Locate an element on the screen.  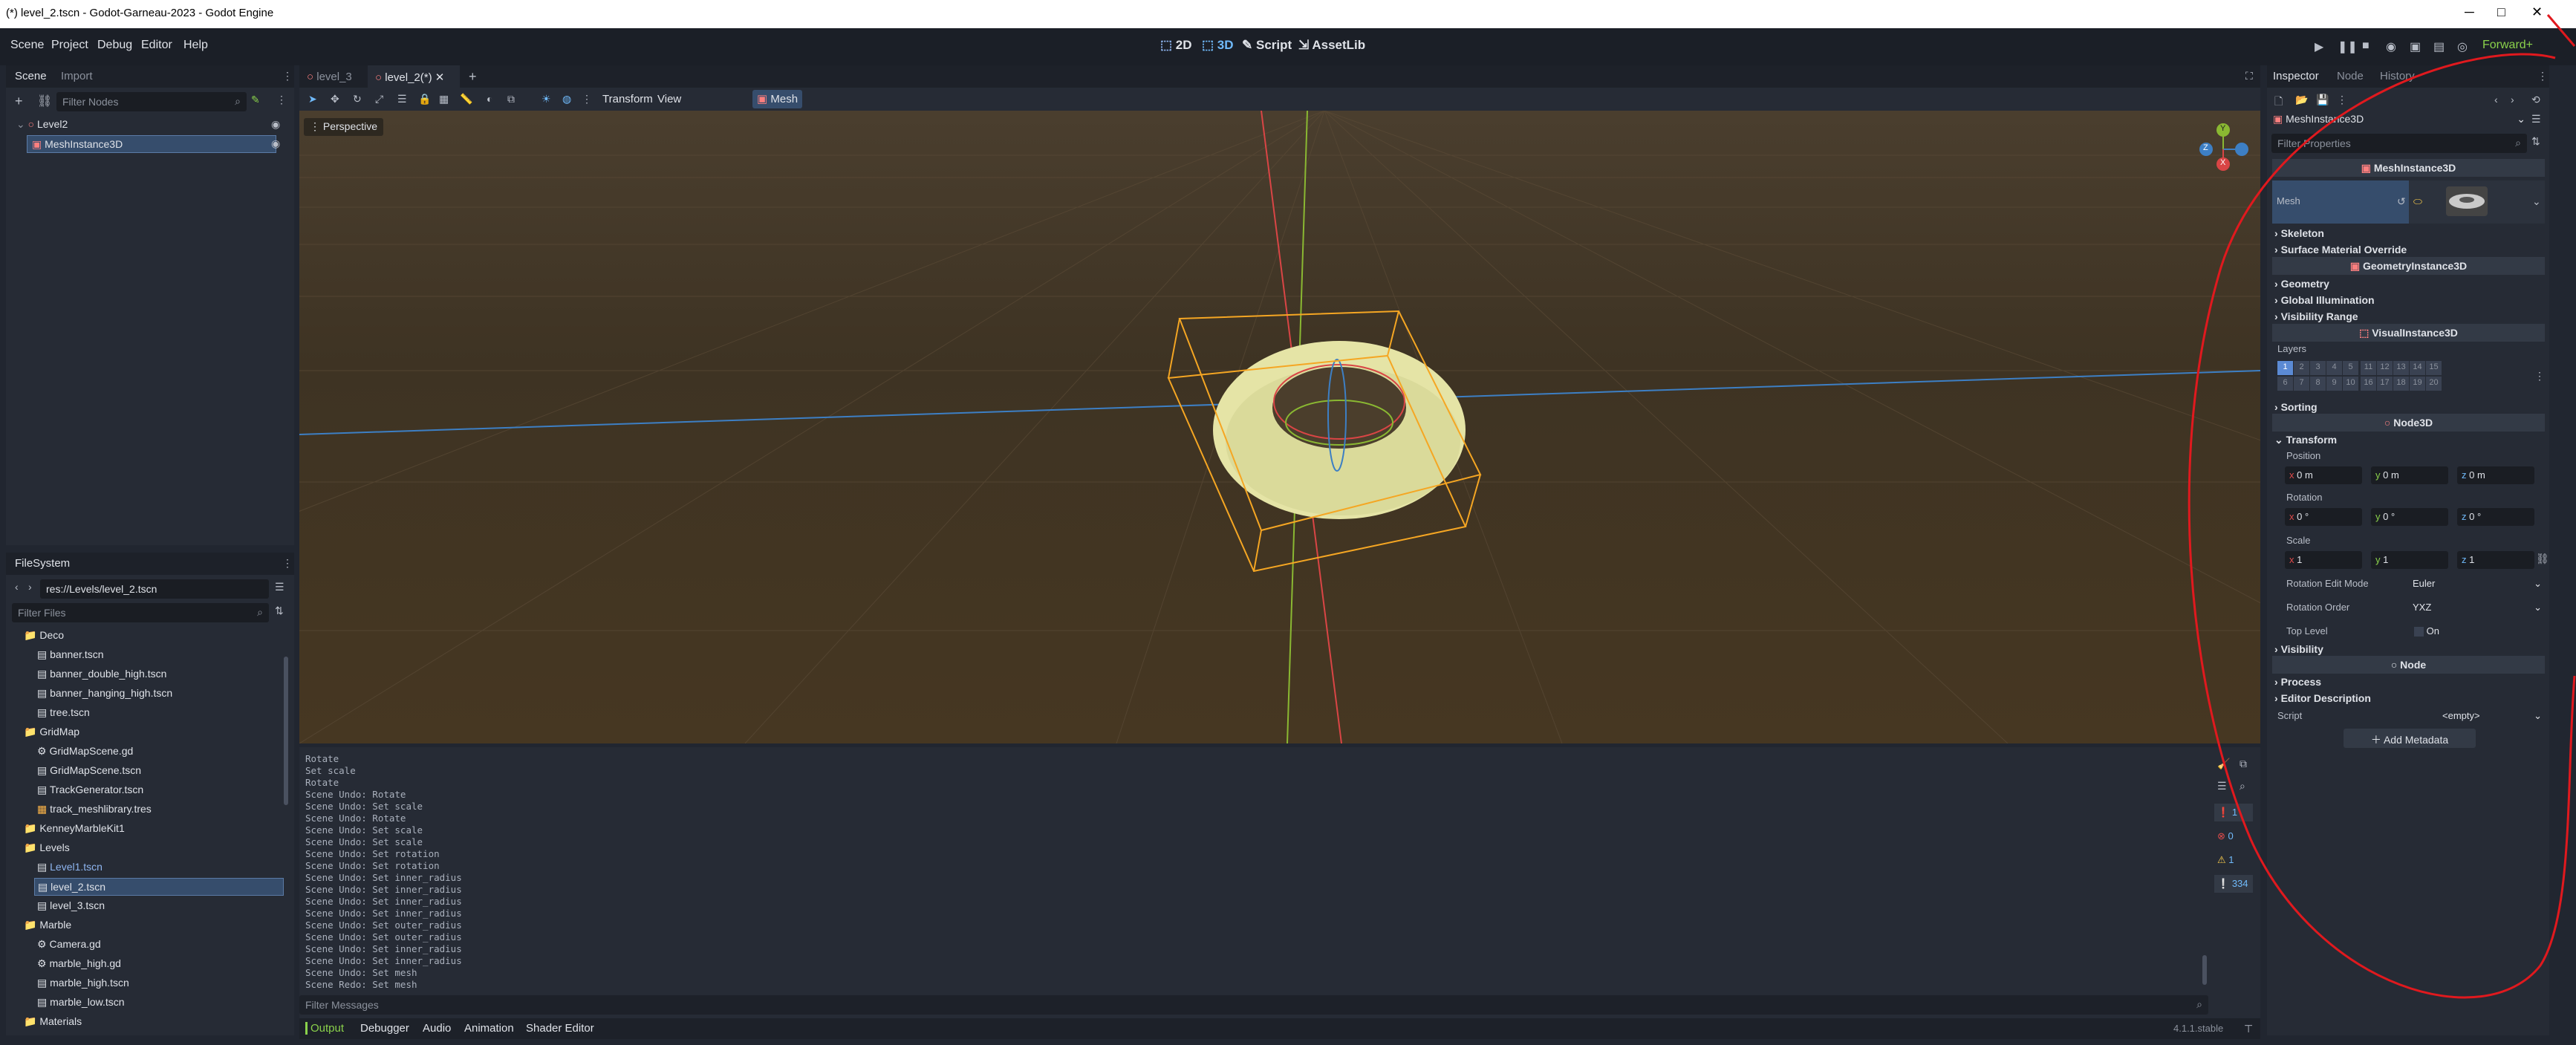
annotation-overlay is located at coordinates (2382, 506).